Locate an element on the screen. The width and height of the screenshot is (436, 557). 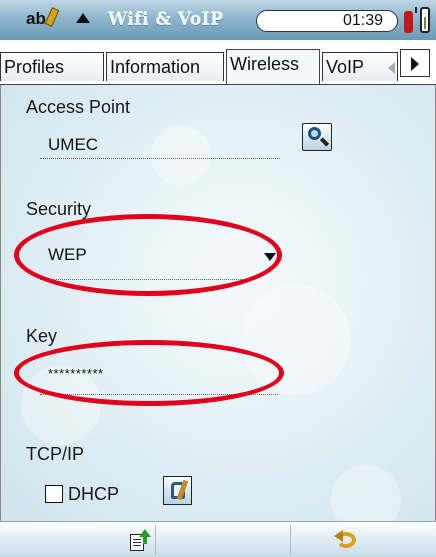
signal-icon is located at coordinates (408, 22).